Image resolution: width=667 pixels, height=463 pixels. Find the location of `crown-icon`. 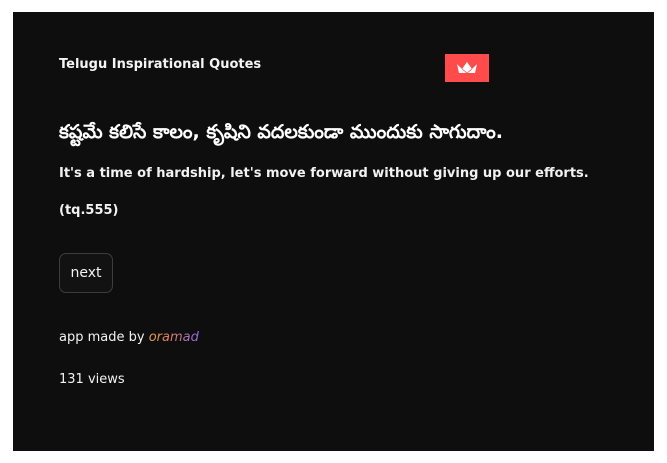

crown-icon is located at coordinates (467, 68).